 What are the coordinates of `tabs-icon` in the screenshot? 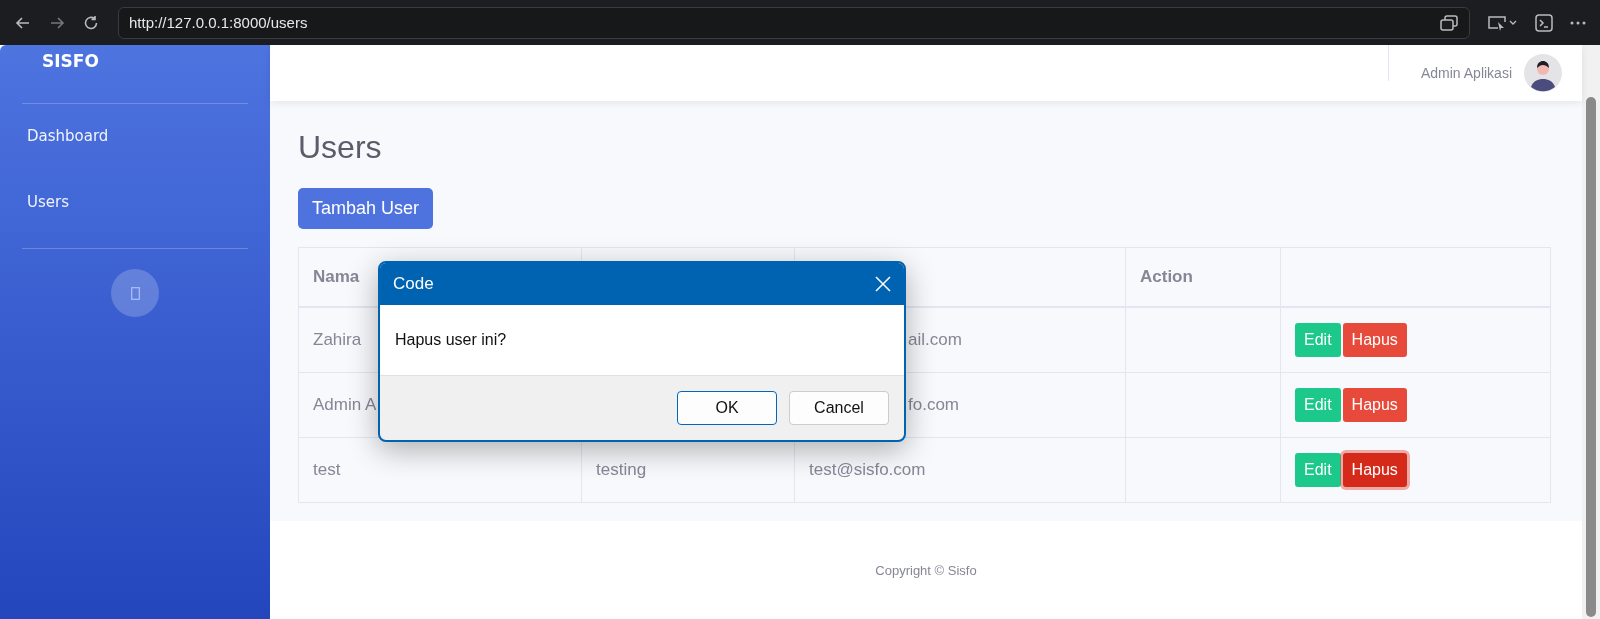 It's located at (1449, 22).